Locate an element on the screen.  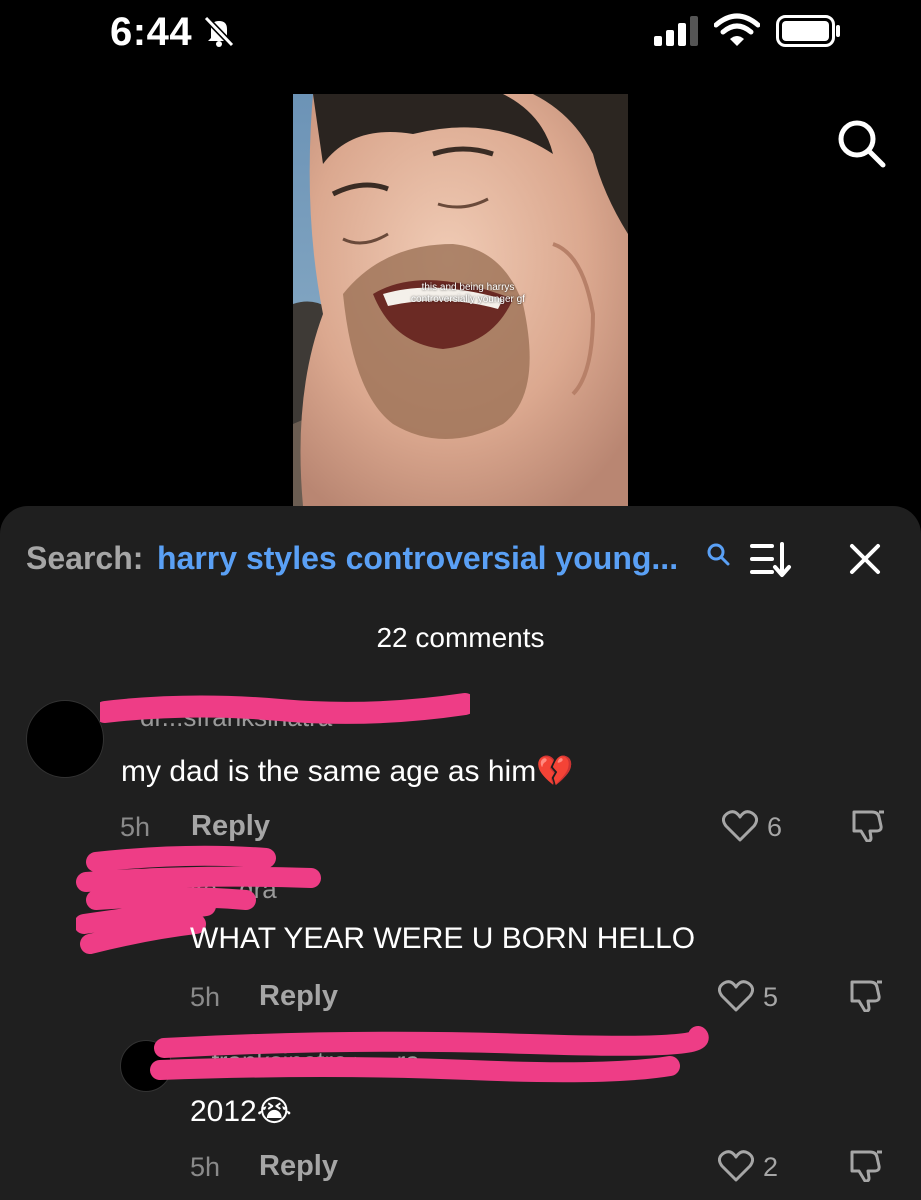
sort-icon is located at coordinates (771, 560).